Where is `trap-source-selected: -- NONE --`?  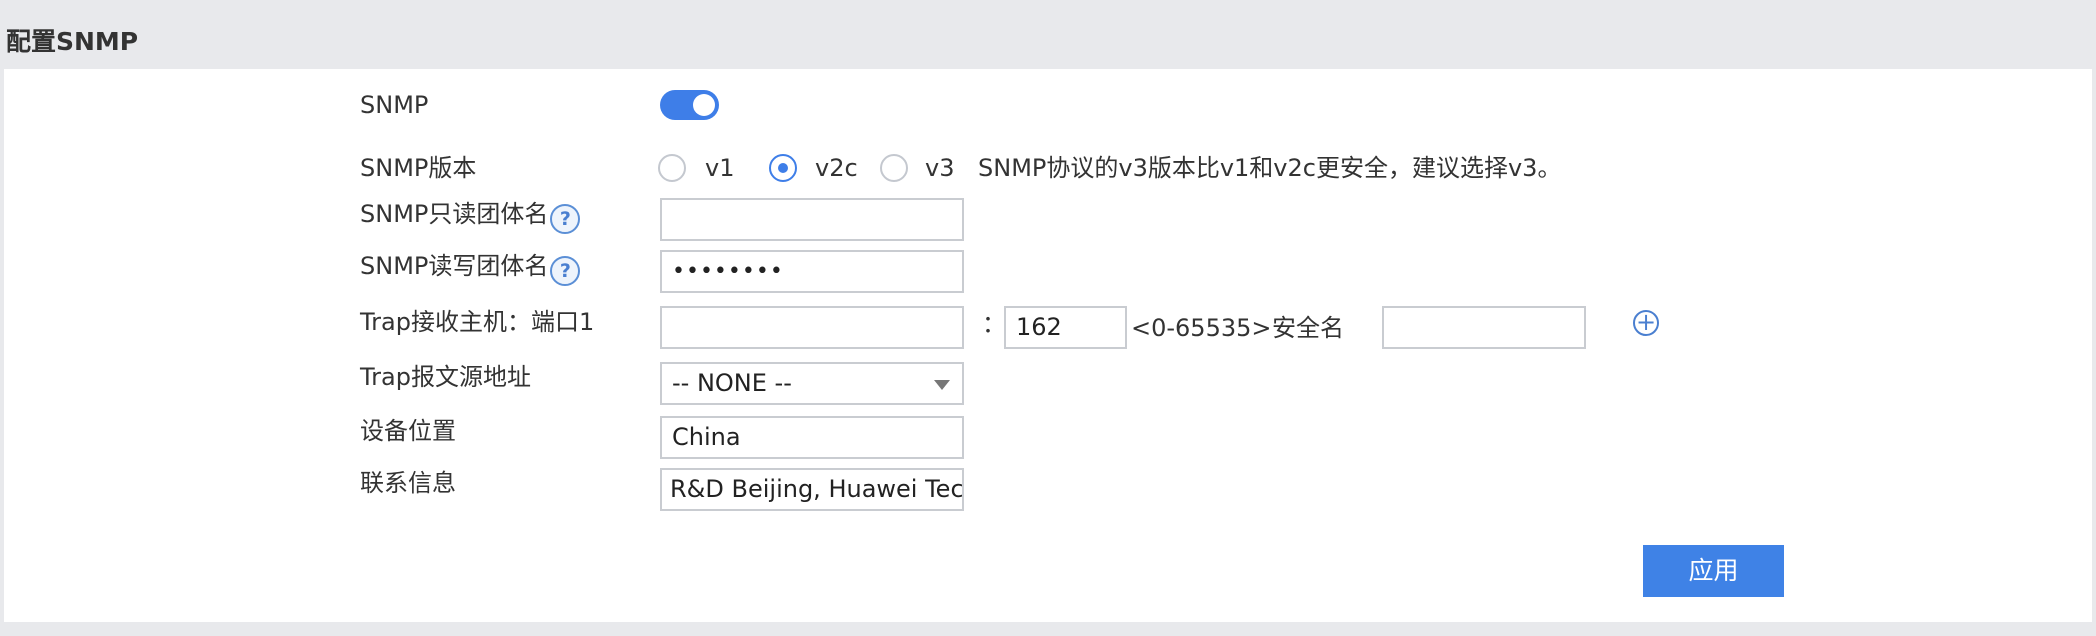 trap-source-selected: -- NONE -- is located at coordinates (732, 383).